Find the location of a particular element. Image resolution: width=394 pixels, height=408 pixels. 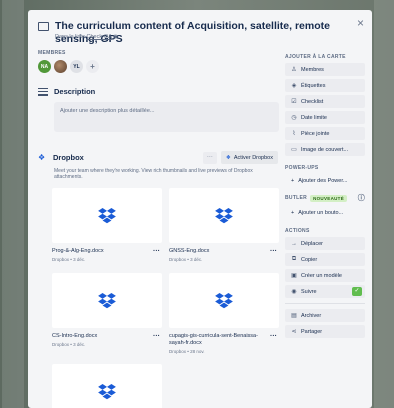

avatar: YL is located at coordinates (76, 66).